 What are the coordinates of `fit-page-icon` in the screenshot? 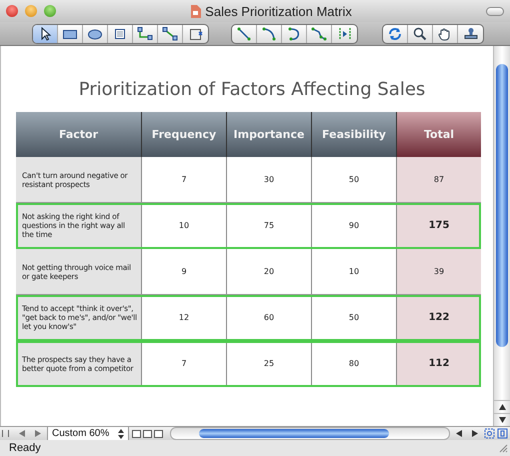 It's located at (489, 433).